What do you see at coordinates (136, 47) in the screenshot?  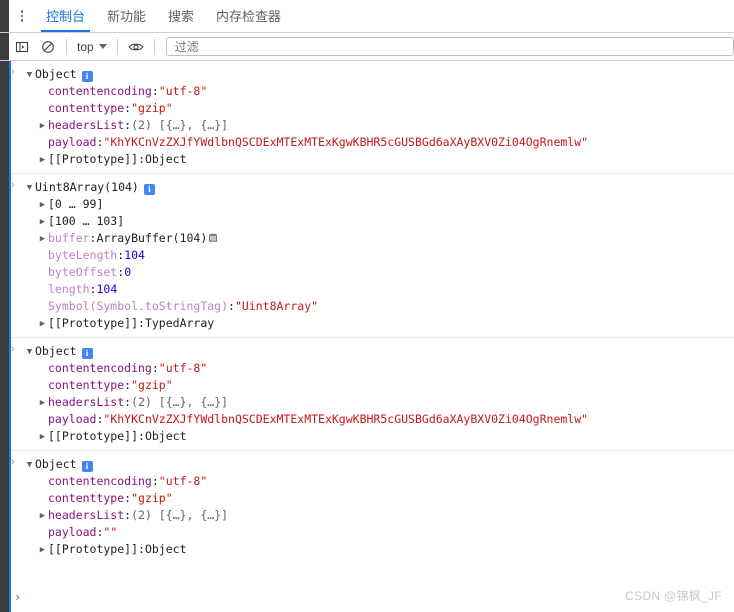 I see `live-expression-icon` at bounding box center [136, 47].